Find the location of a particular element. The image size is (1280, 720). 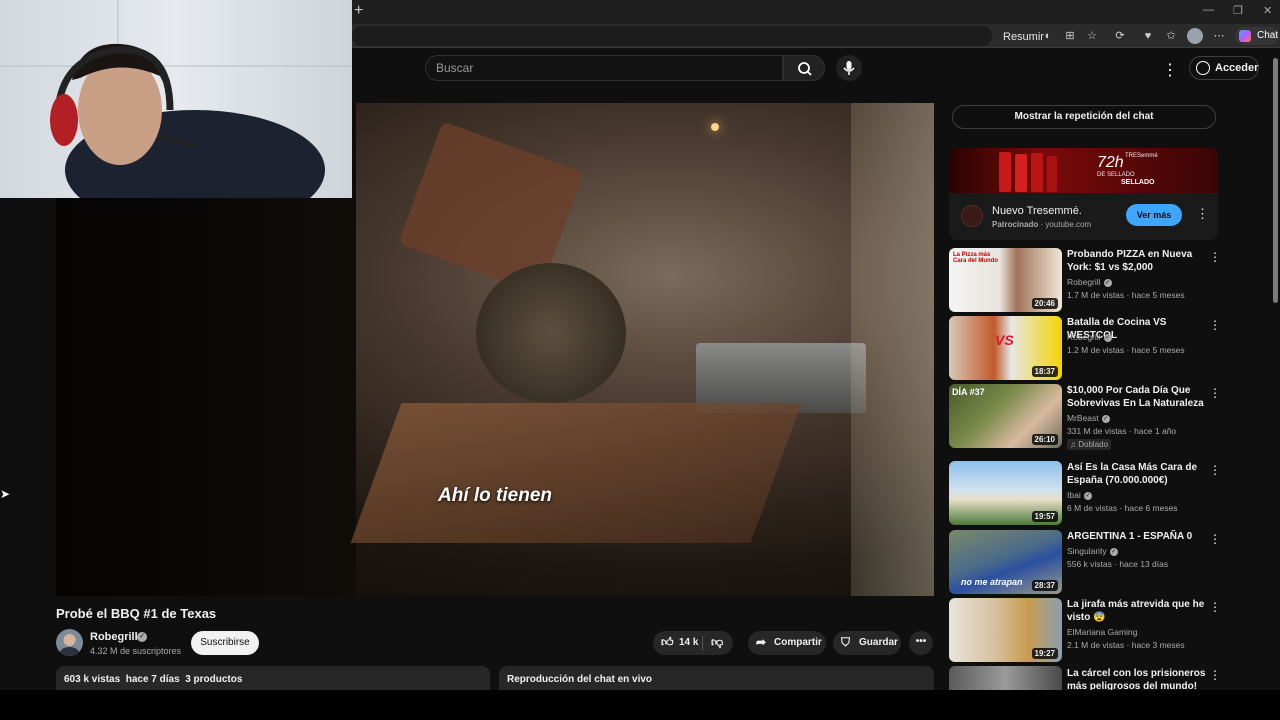

ad-banner-brand: TRESemmé is located at coordinates (1141, 156).